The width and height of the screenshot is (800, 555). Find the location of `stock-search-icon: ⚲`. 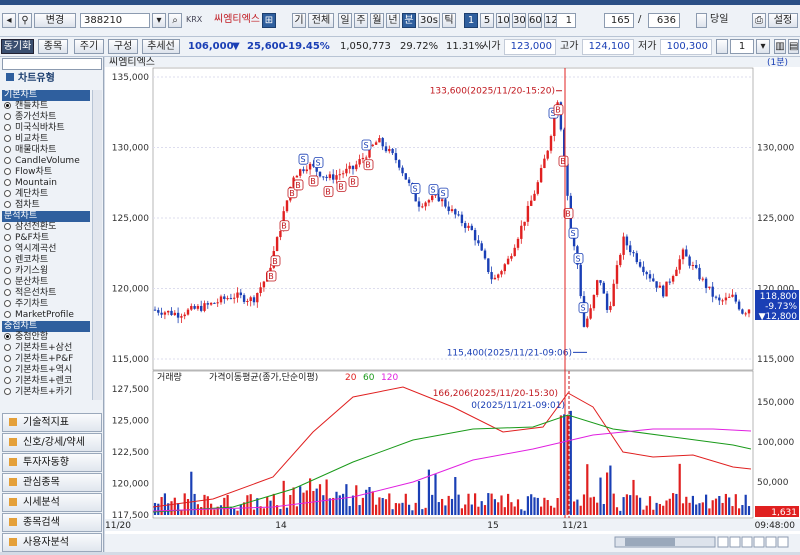

stock-search-icon: ⚲ is located at coordinates (25, 20).